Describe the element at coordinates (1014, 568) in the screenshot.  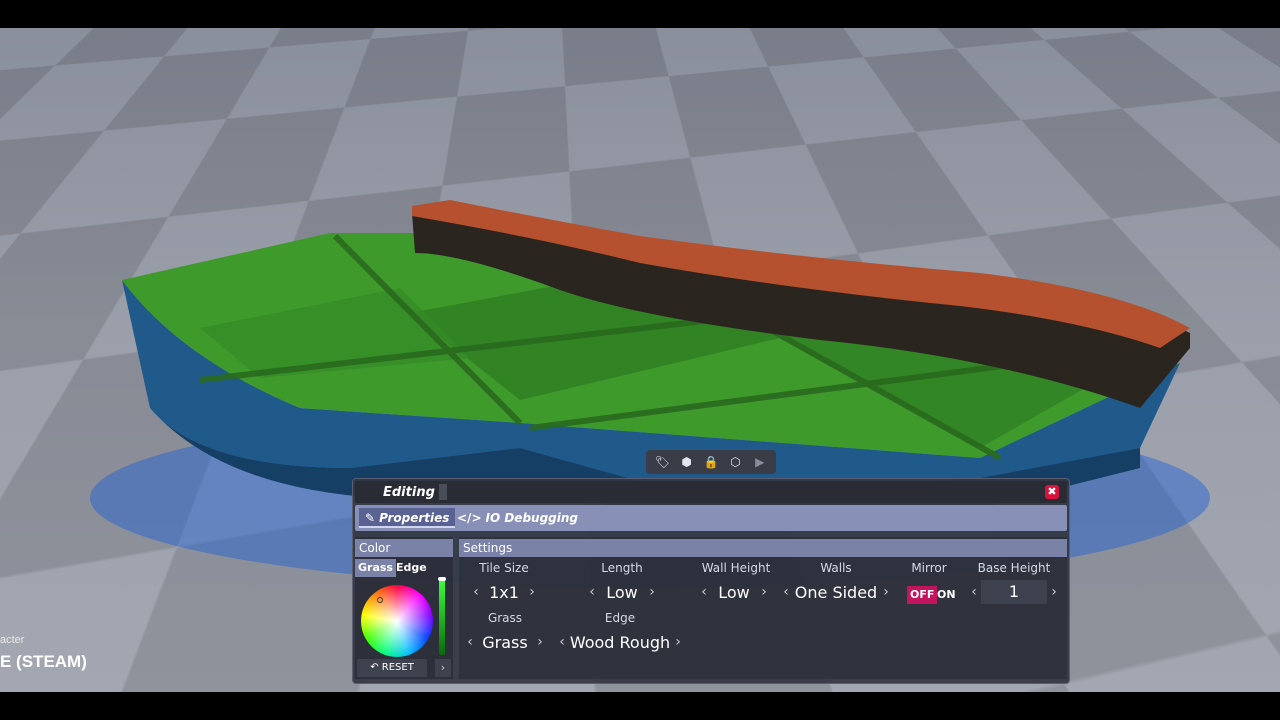
I see `base-height-label: Base Height` at that location.